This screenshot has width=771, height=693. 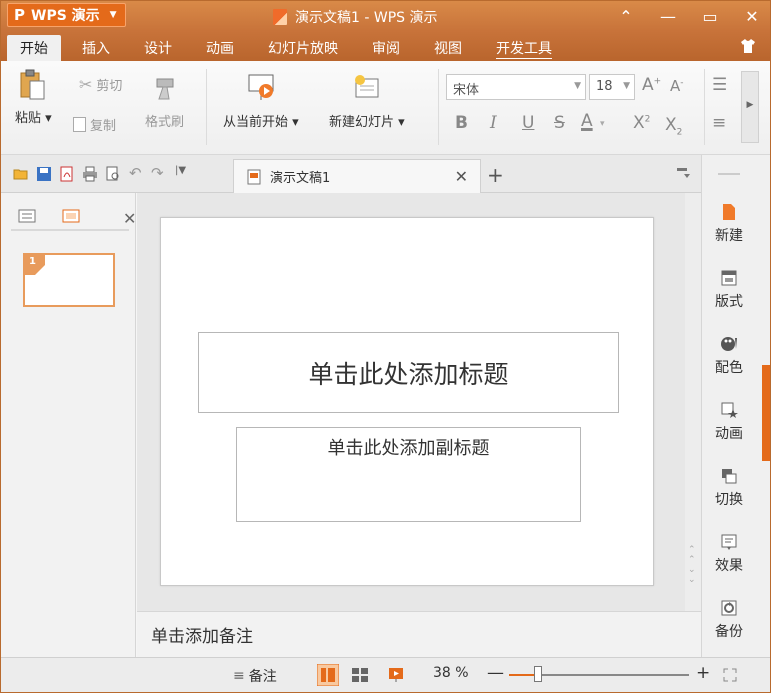 What do you see at coordinates (256, 122) in the screenshot?
I see `start-from-current-label: 从当前开始` at bounding box center [256, 122].